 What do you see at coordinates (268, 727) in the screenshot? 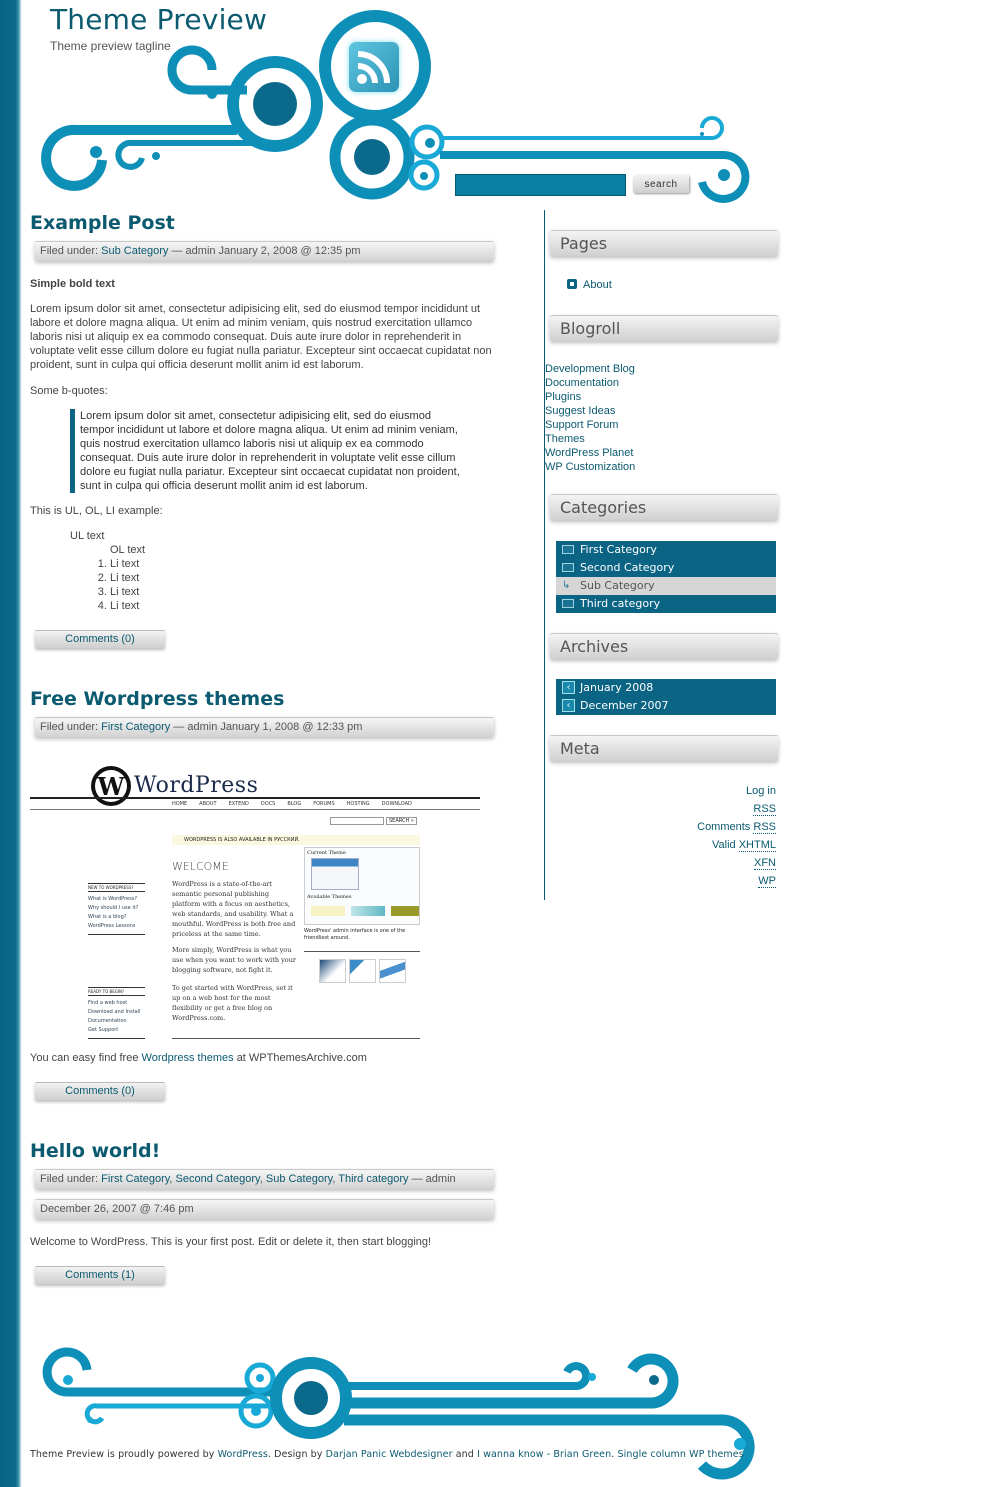
I see `post-meta-text: — admin January 1, 2008 @ 12:33 pm` at bounding box center [268, 727].